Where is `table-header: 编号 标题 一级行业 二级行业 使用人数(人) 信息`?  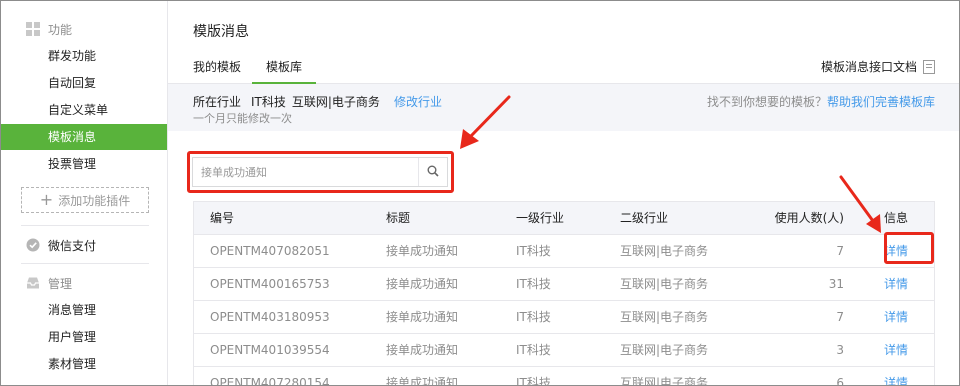
table-header: 编号 标题 一级行业 二级行业 使用人数(人) 信息 is located at coordinates (564, 218).